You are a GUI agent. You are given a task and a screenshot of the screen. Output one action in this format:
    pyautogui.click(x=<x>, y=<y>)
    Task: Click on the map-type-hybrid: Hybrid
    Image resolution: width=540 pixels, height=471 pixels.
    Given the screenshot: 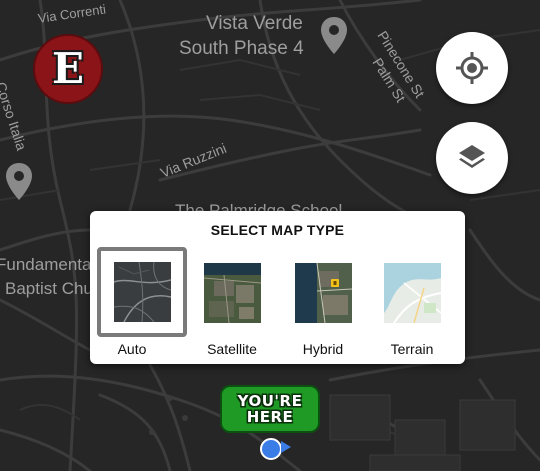 What is the action you would take?
    pyautogui.click(x=323, y=310)
    